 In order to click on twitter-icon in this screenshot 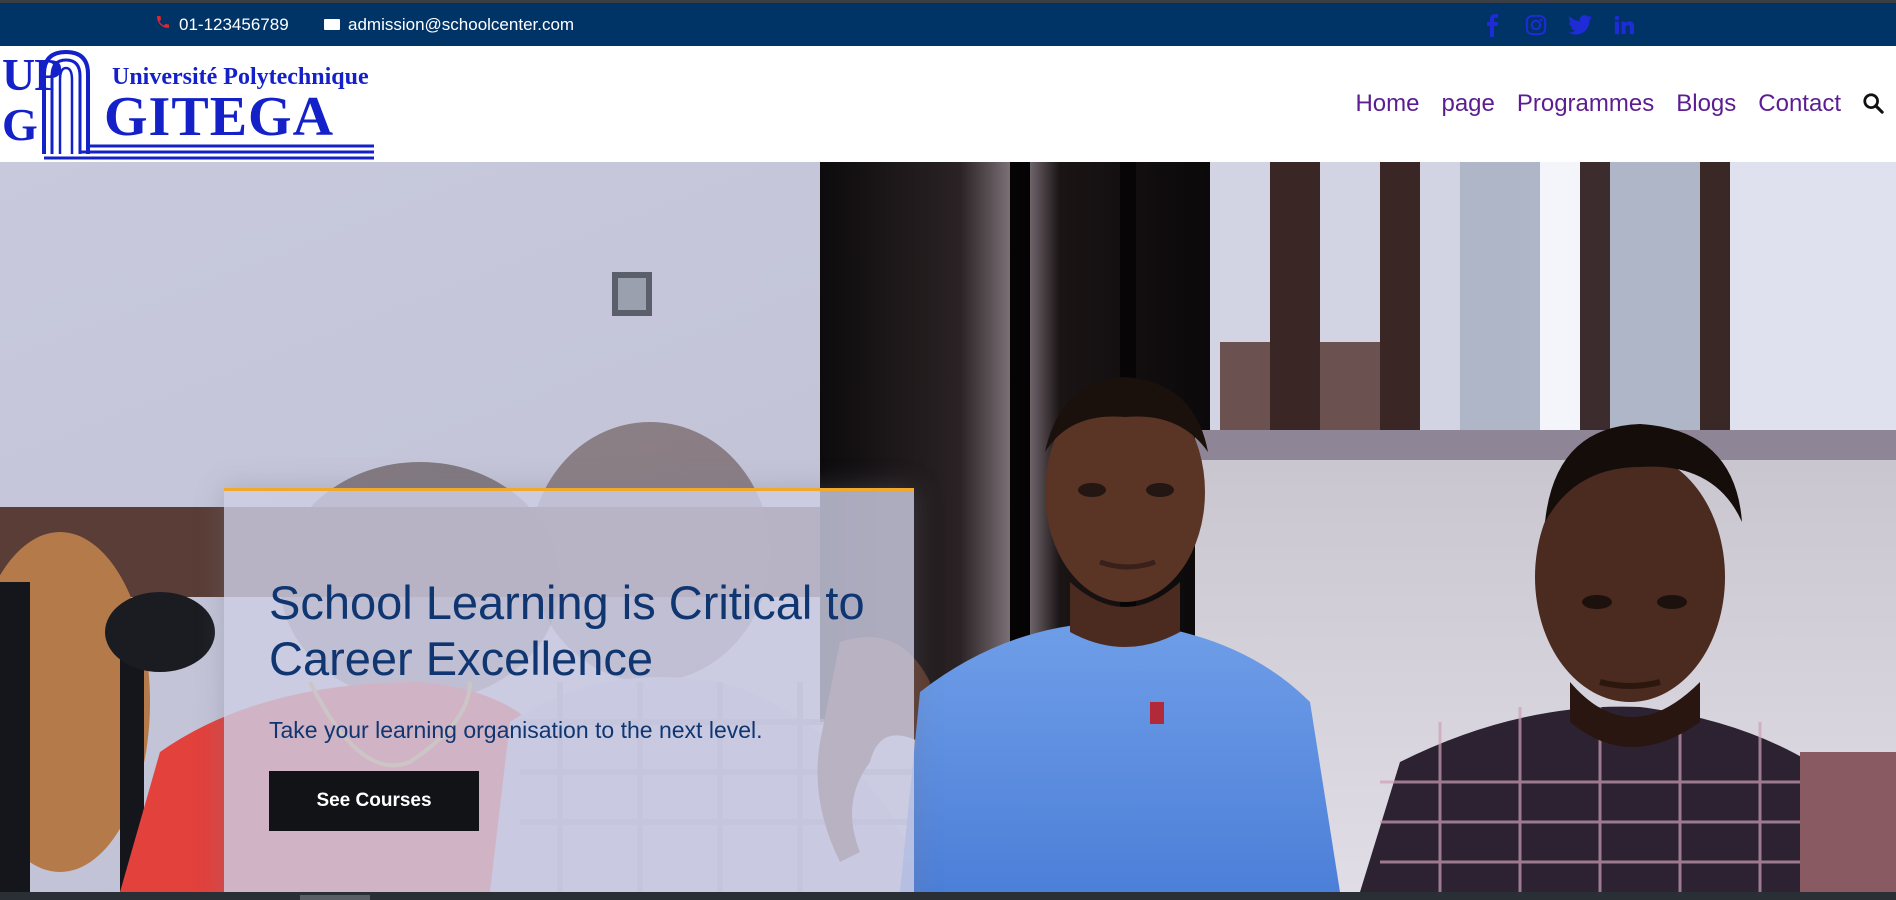, I will do `click(1580, 25)`.